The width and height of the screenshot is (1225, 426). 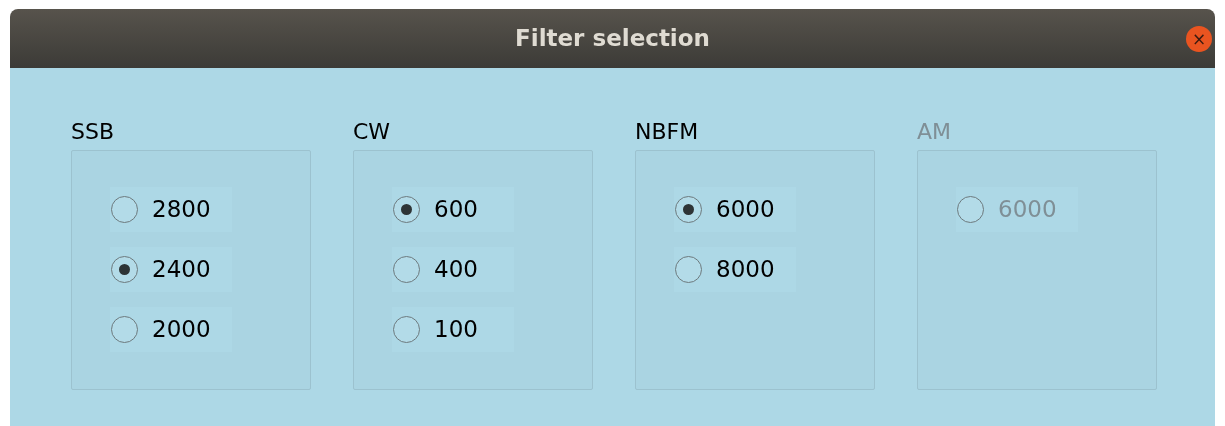 I want to click on group-label: AM, so click(x=935, y=132).